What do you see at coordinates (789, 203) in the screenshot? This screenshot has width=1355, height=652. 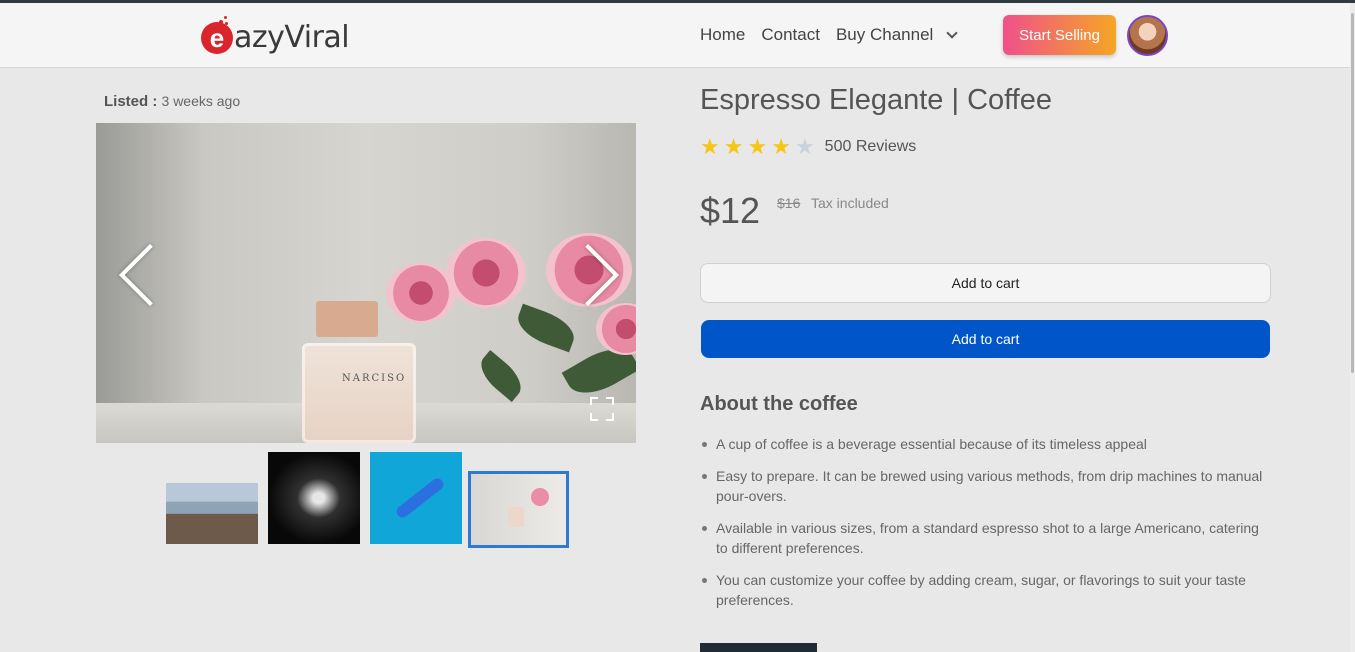 I see `original-price: $16` at bounding box center [789, 203].